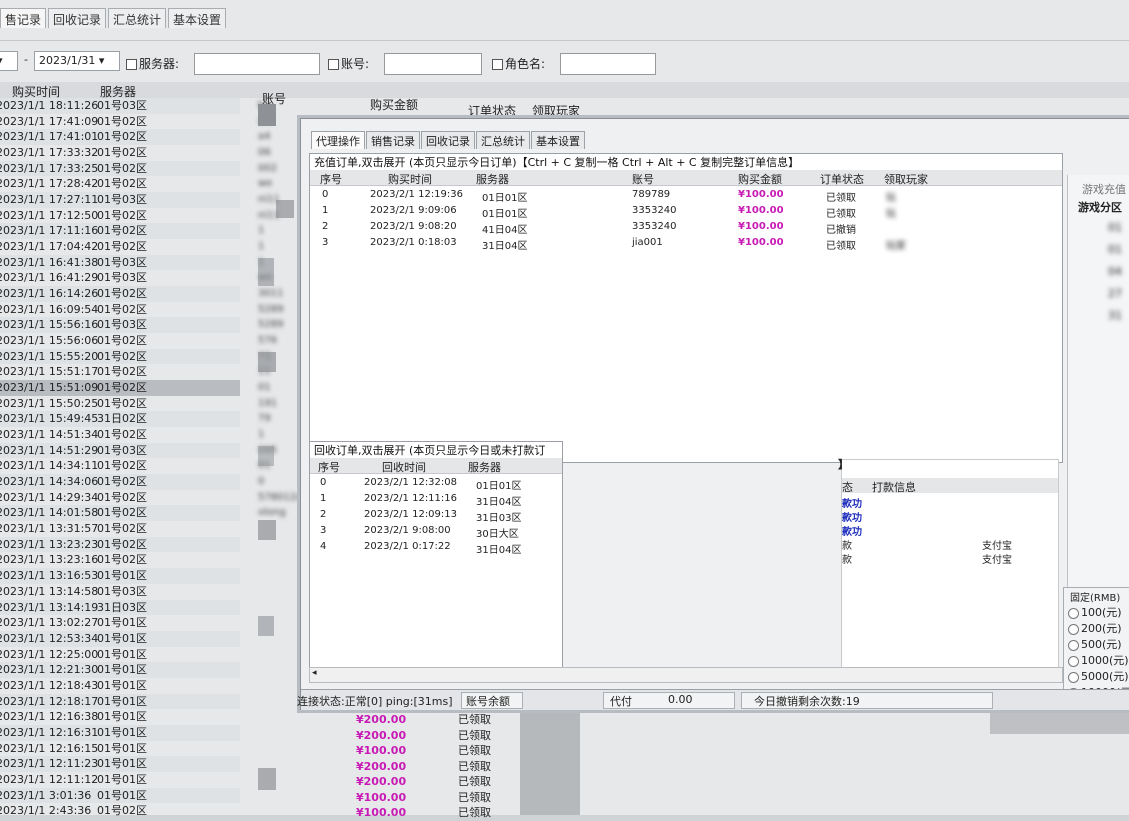 This screenshot has height=821, width=1129. Describe the element at coordinates (120, 153) in the screenshot. I see `table-row: 2023/1/1 17:33:32 01号02区` at that location.